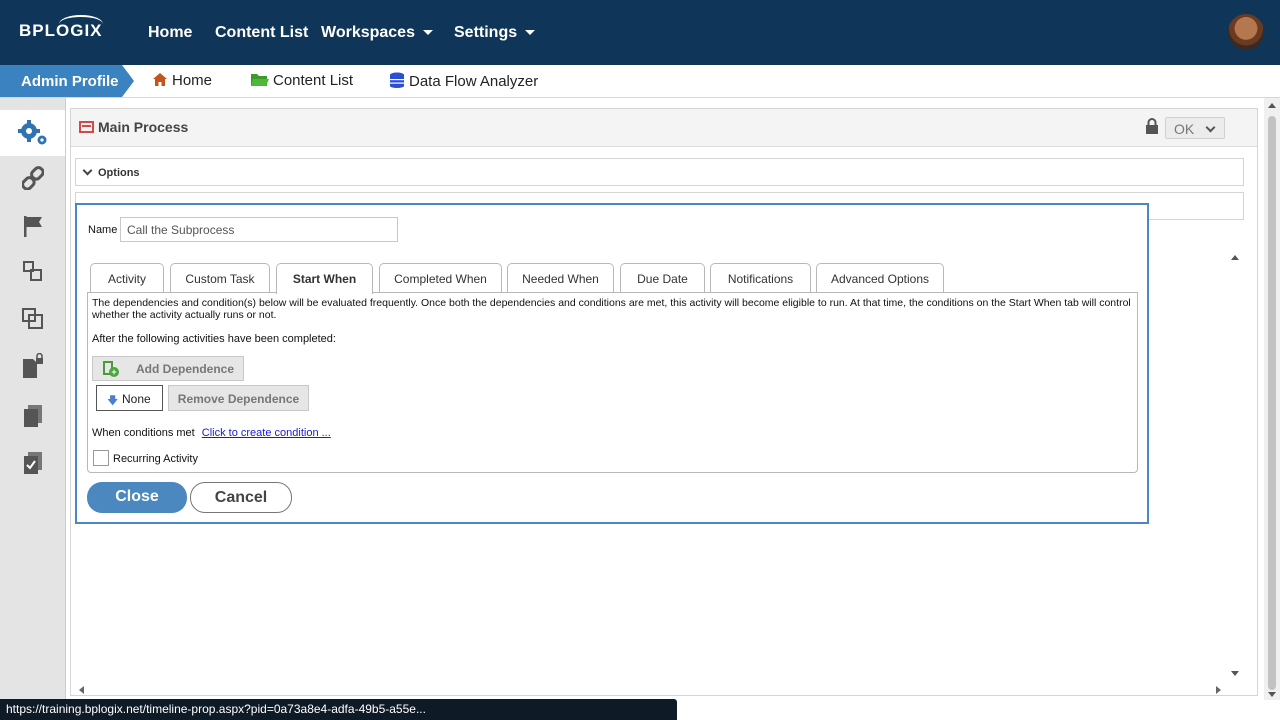 The image size is (1280, 720). I want to click on tab-completed-when-label: Completed When, so click(440, 279).